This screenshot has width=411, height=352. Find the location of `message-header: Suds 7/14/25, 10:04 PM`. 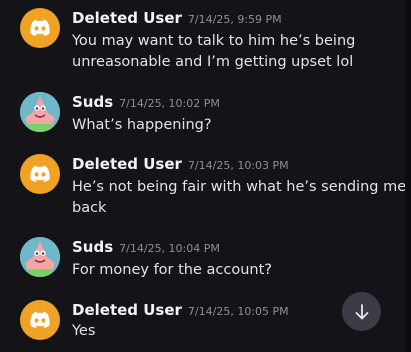

message-header: Suds 7/14/25, 10:04 PM is located at coordinates (146, 248).